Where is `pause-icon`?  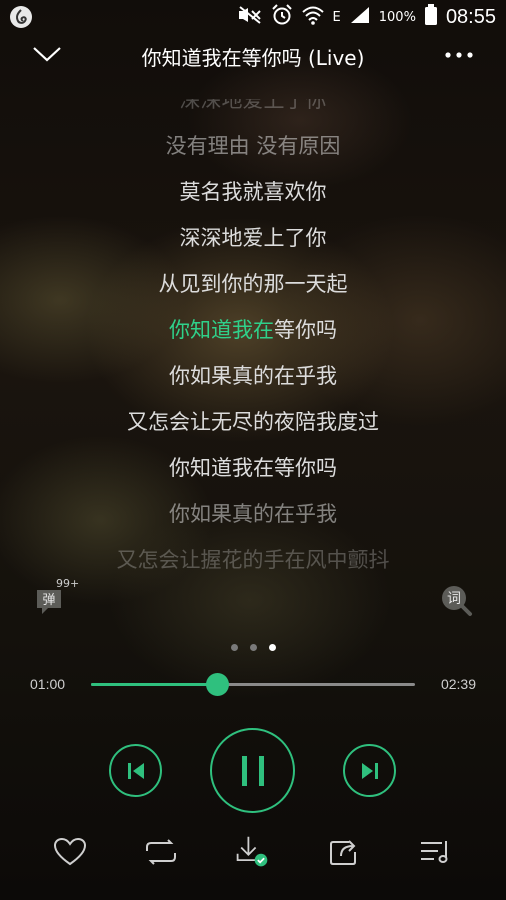 pause-icon is located at coordinates (252, 770).